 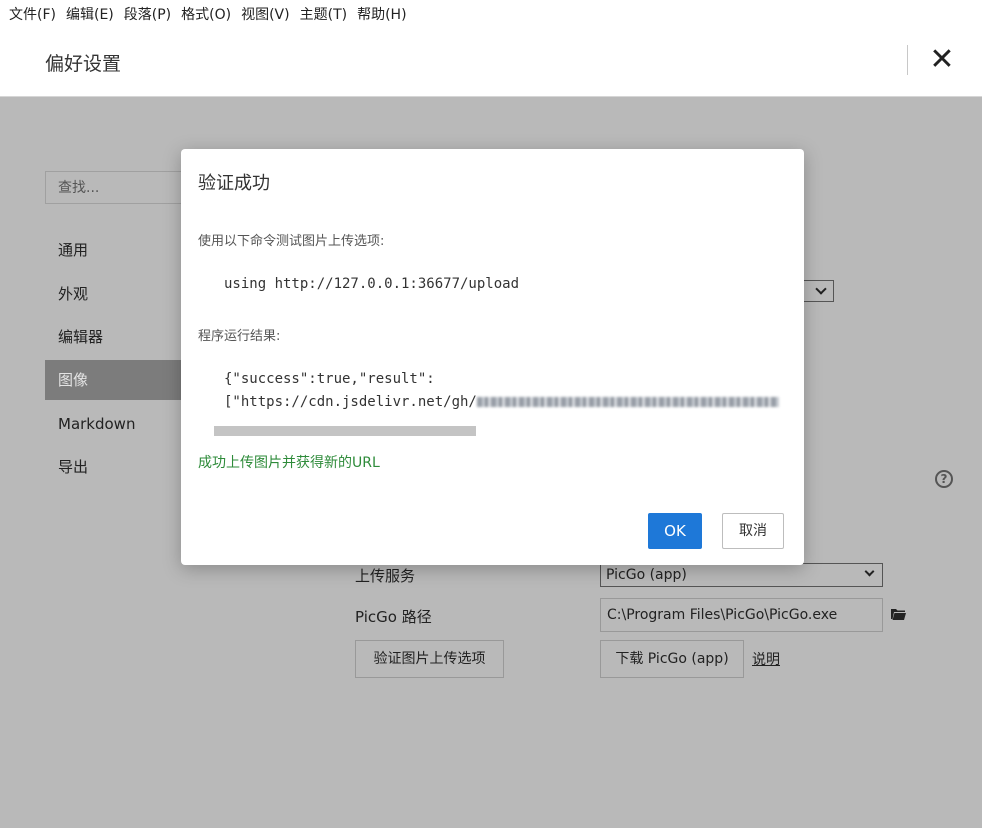 What do you see at coordinates (381, 15) in the screenshot?
I see `menu-help: 帮助(H)` at bounding box center [381, 15].